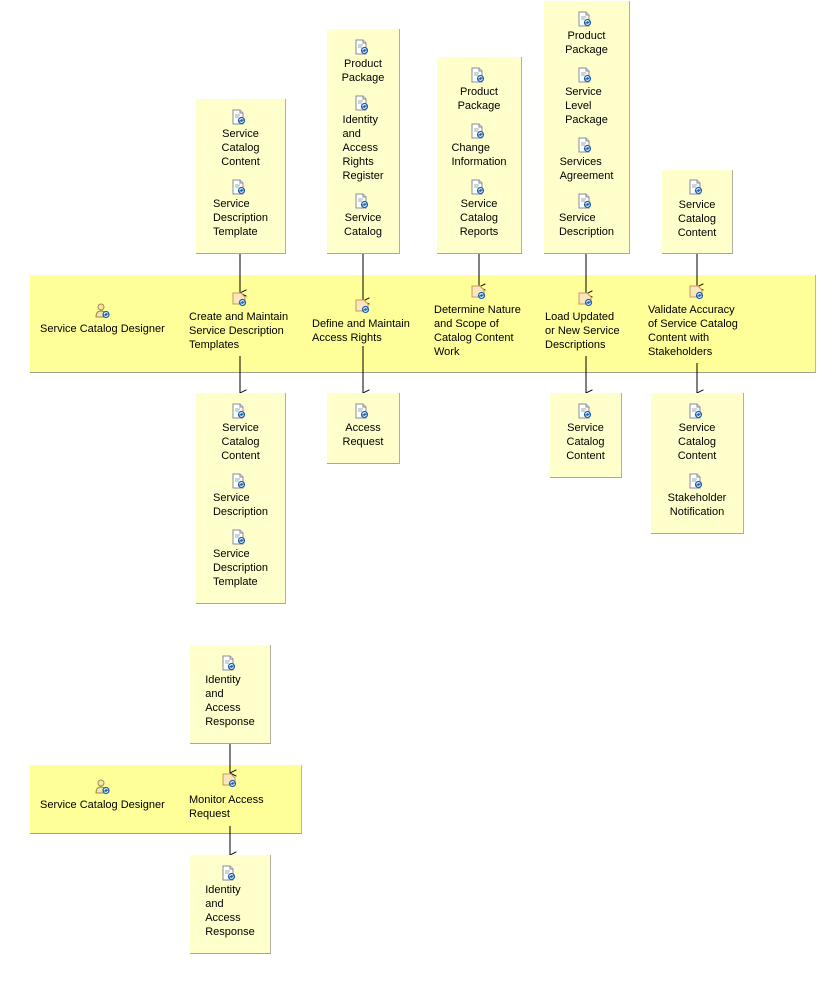 The width and height of the screenshot is (836, 995). I want to click on artifact-label: Change Information, so click(478, 155).